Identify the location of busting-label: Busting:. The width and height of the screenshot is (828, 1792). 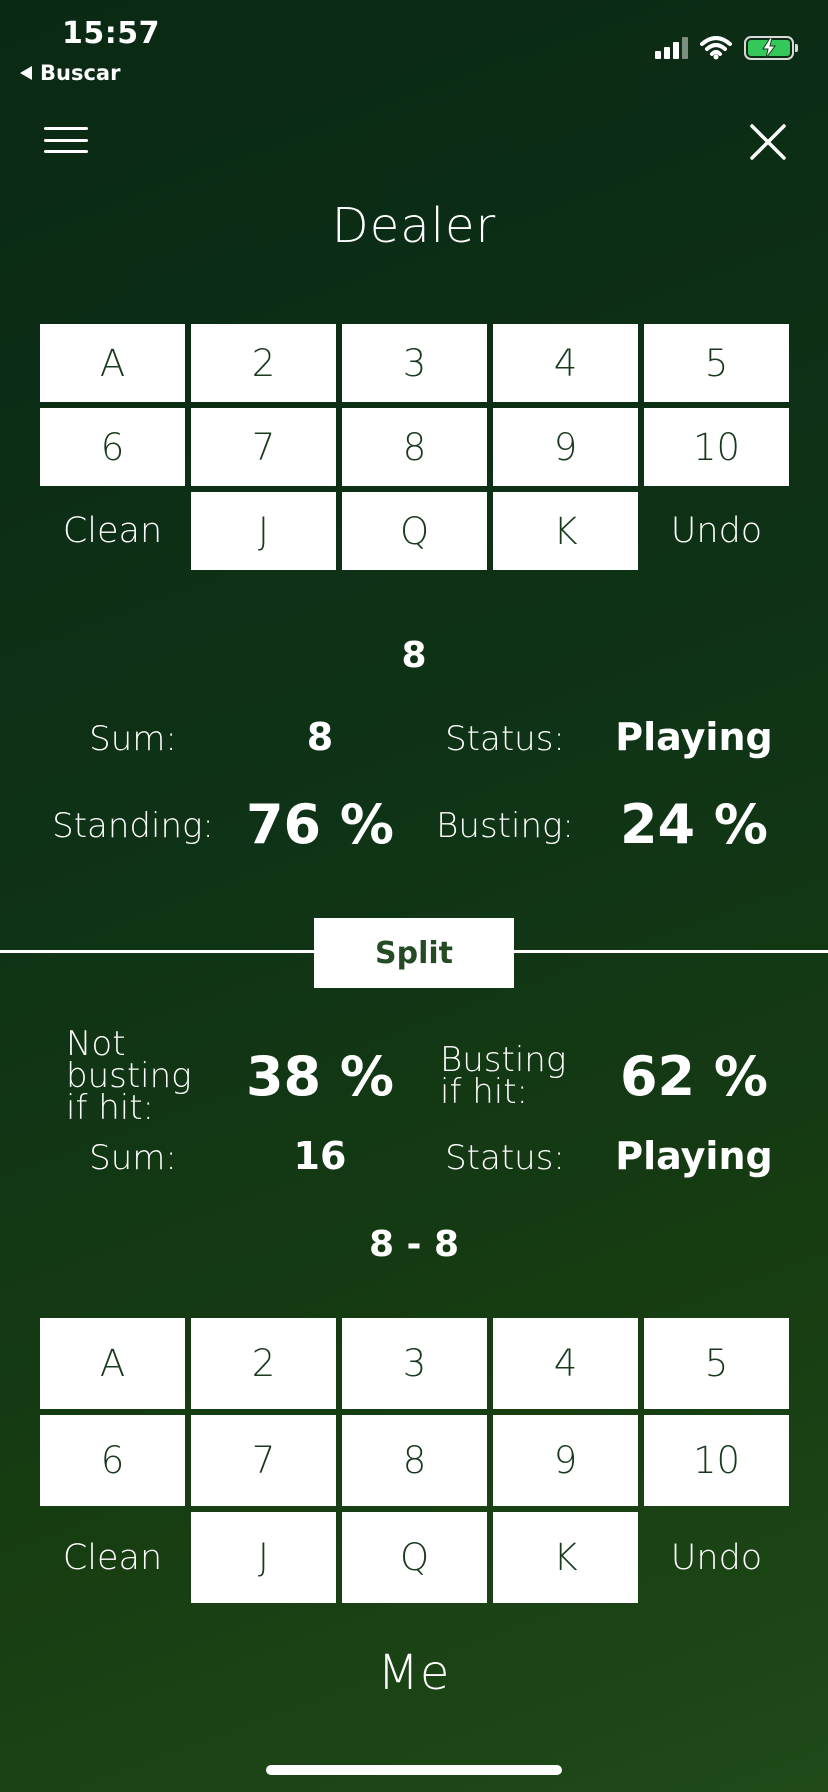
(505, 826).